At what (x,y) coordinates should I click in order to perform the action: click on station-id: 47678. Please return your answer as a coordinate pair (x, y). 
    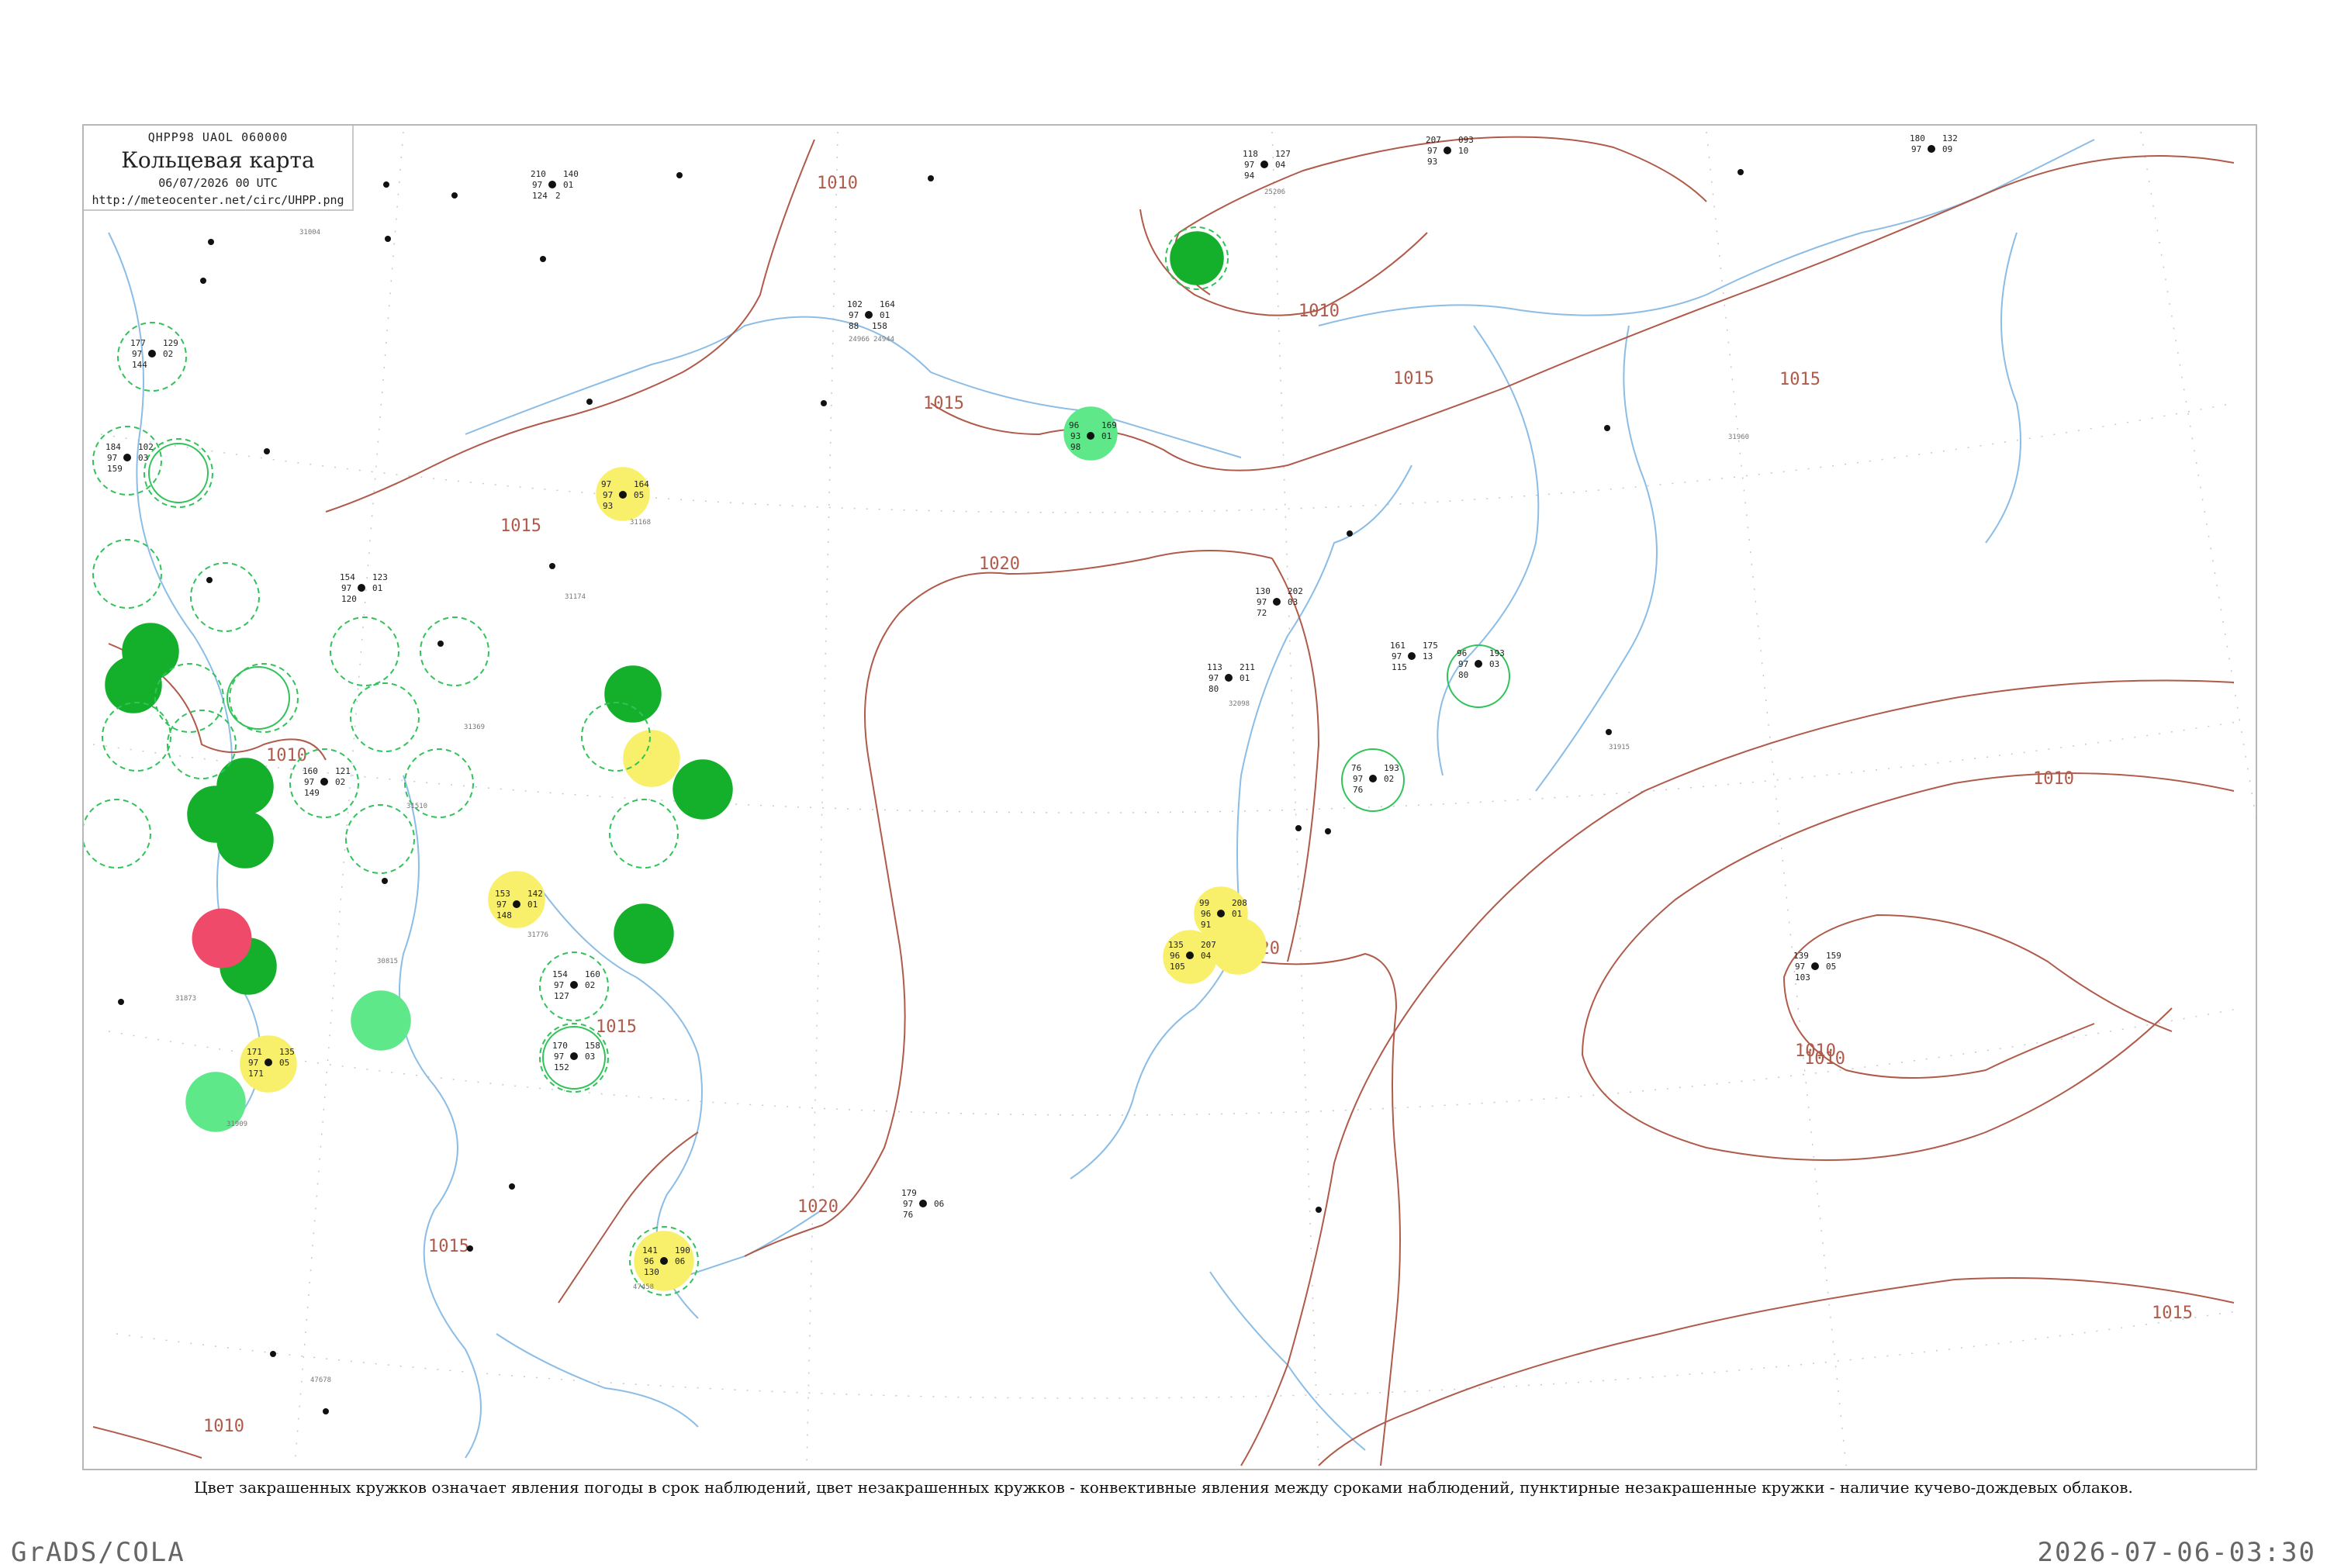
    Looking at the image, I should click on (320, 1380).